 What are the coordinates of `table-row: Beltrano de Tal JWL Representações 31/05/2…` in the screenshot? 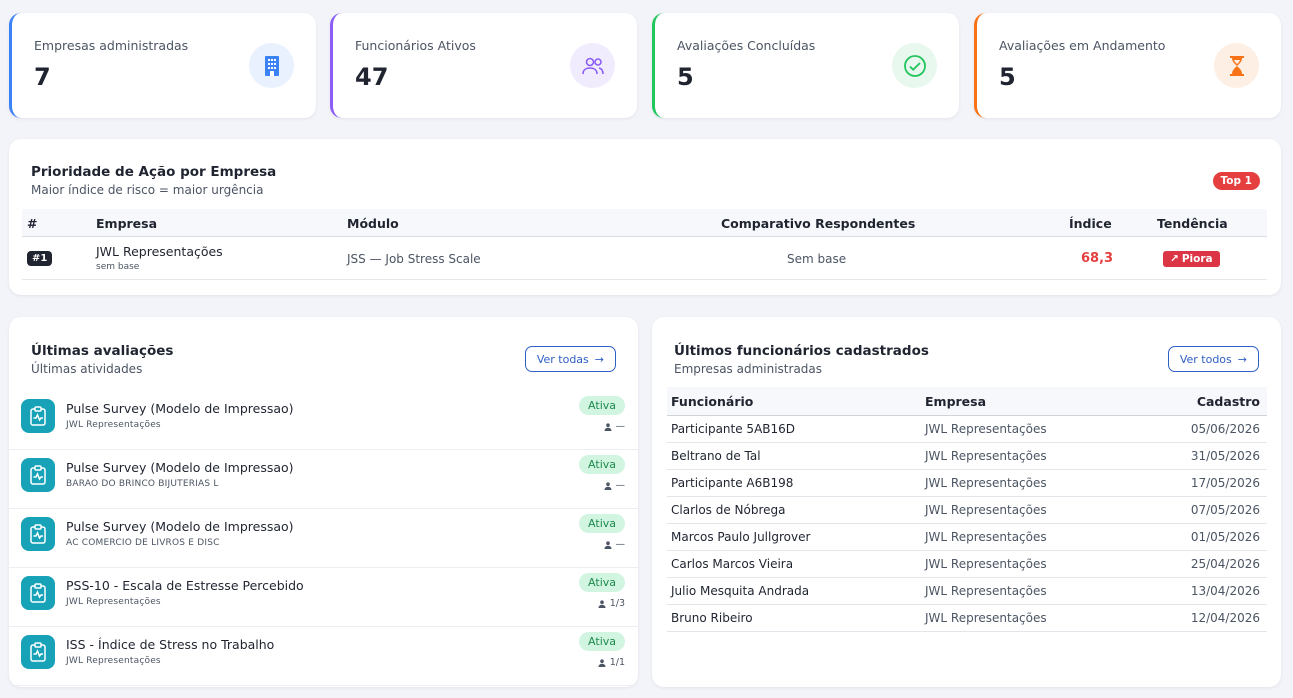 It's located at (967, 456).